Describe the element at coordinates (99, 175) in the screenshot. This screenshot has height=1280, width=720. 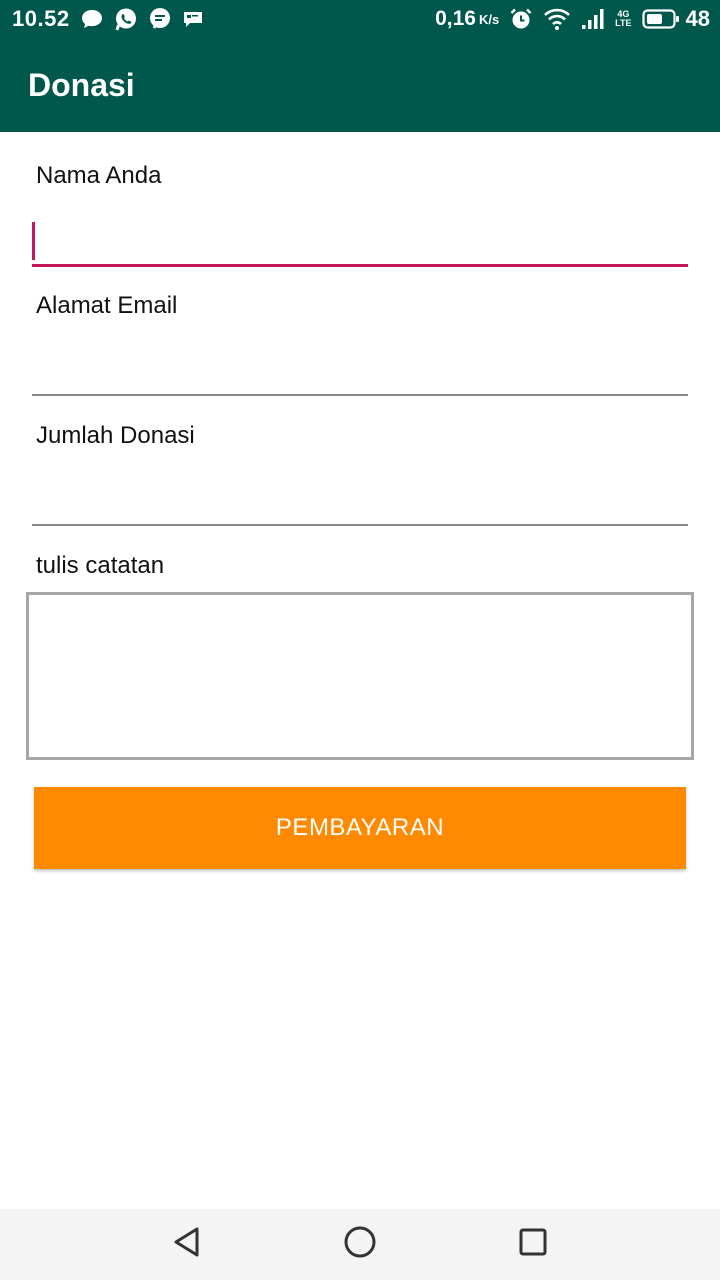
I see `name-label: Nama Anda` at that location.